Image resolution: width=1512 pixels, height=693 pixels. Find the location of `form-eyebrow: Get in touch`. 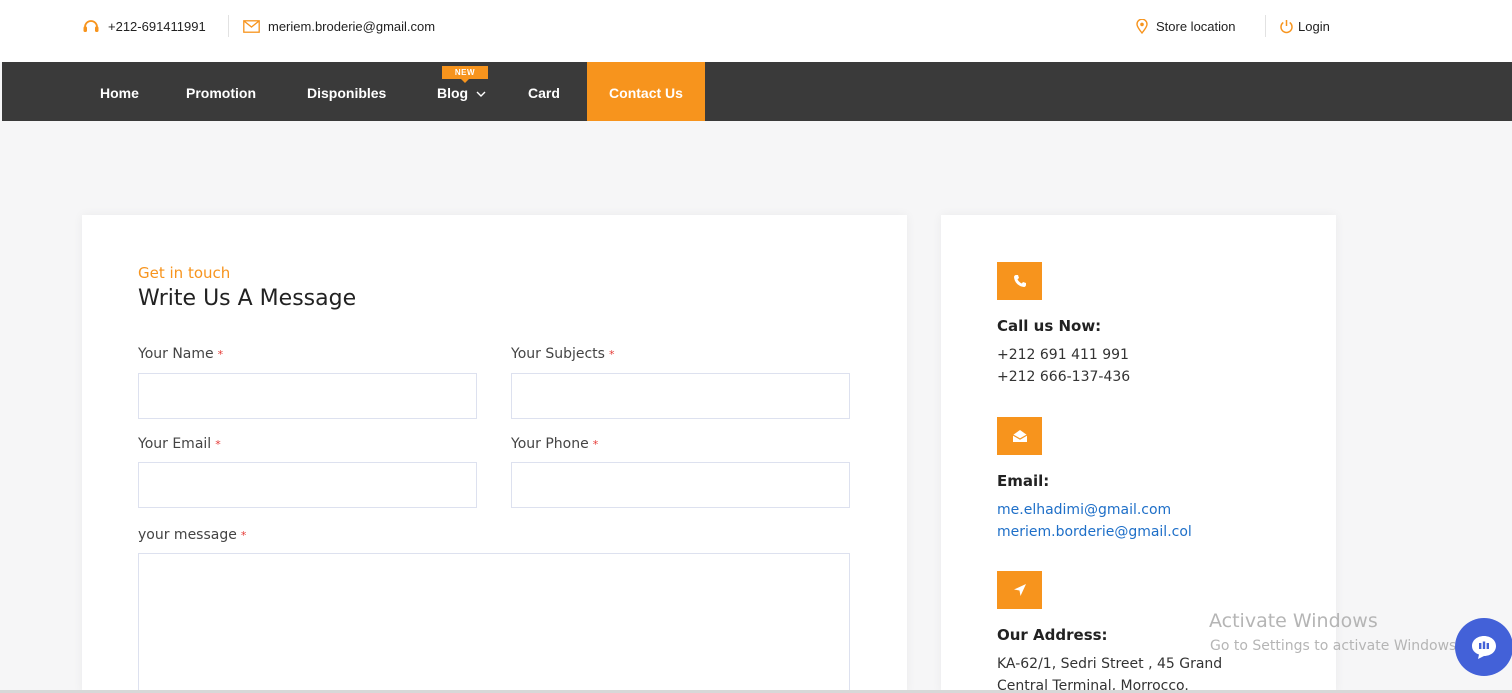

form-eyebrow: Get in touch is located at coordinates (184, 273).